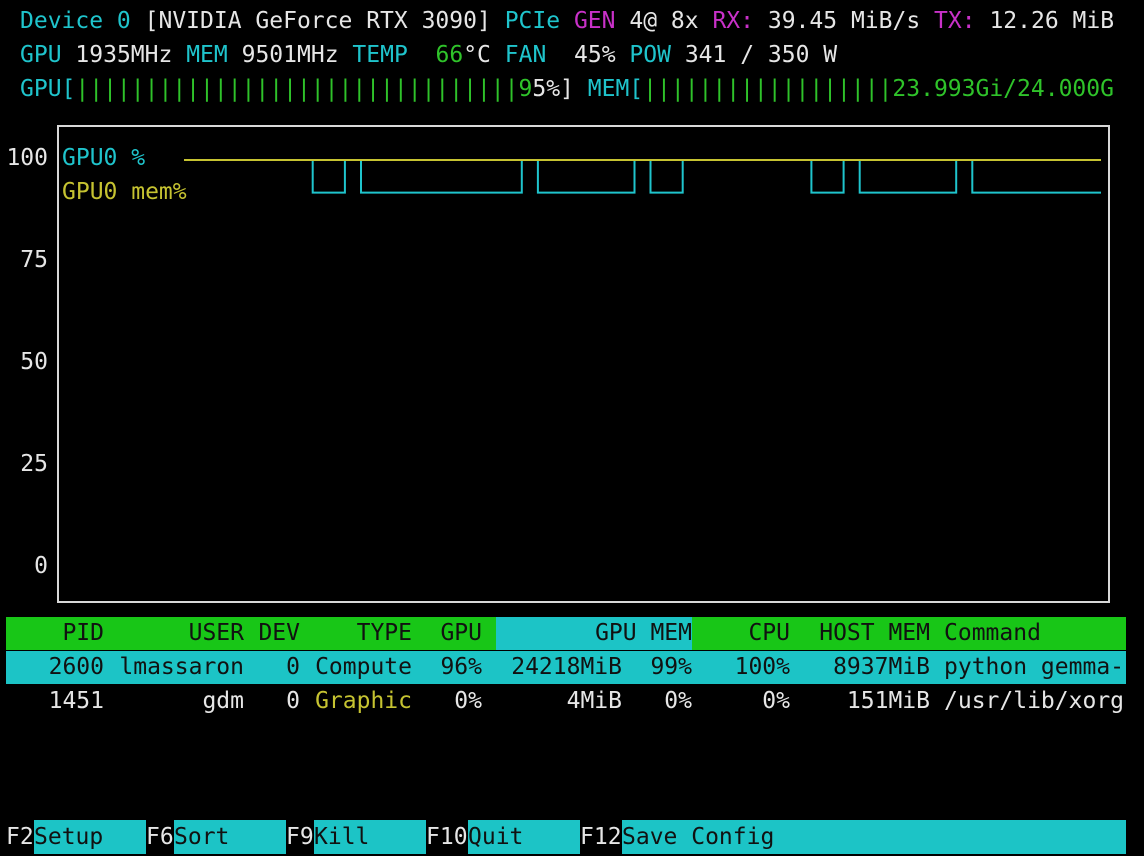  I want to click on col-pid: PID, so click(55, 633).